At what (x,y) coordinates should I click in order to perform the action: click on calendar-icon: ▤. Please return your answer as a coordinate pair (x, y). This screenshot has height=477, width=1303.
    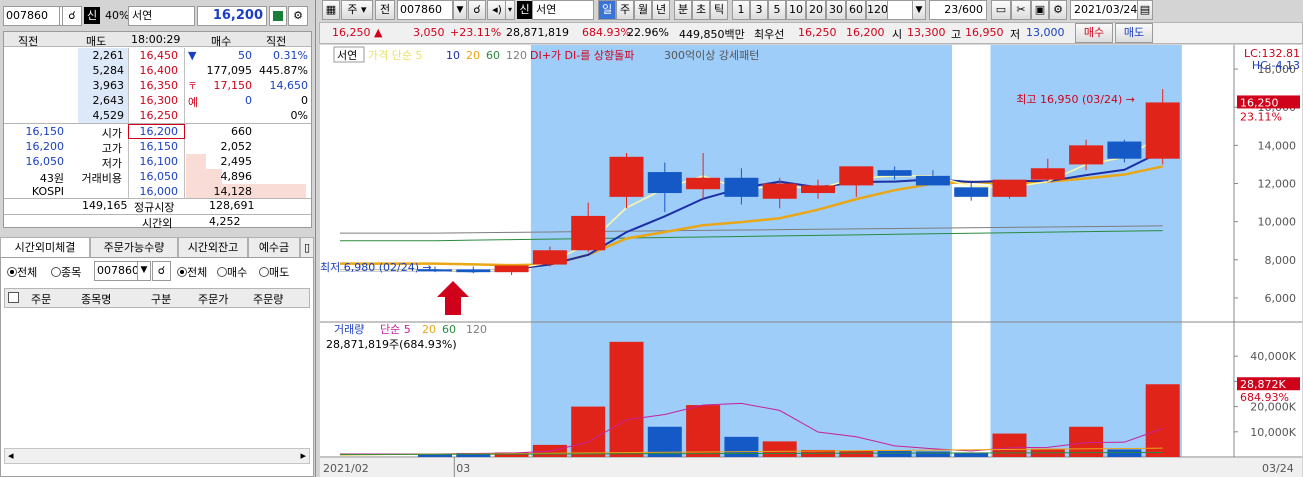
    Looking at the image, I should click on (1145, 10).